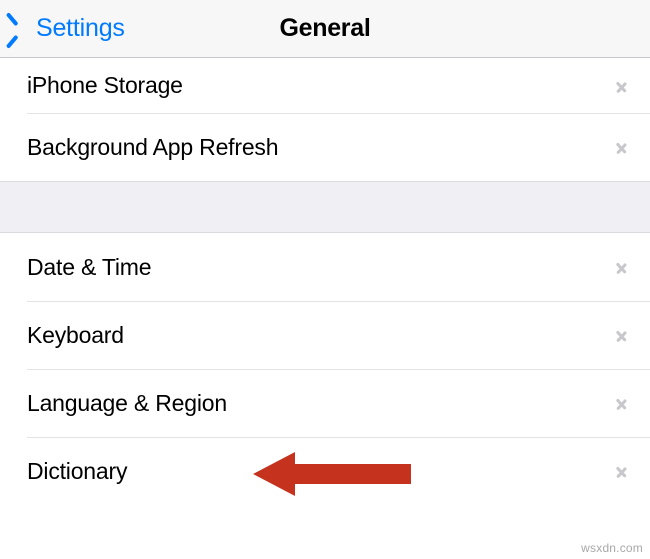  Describe the element at coordinates (325, 403) in the screenshot. I see `list-item-language-region: Language & Region` at that location.